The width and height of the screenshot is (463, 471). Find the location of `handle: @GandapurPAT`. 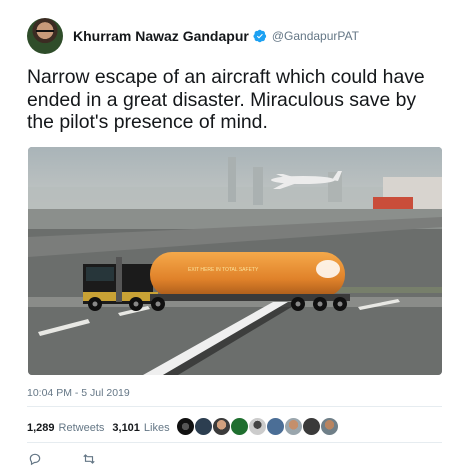

handle: @GandapurPAT is located at coordinates (315, 36).